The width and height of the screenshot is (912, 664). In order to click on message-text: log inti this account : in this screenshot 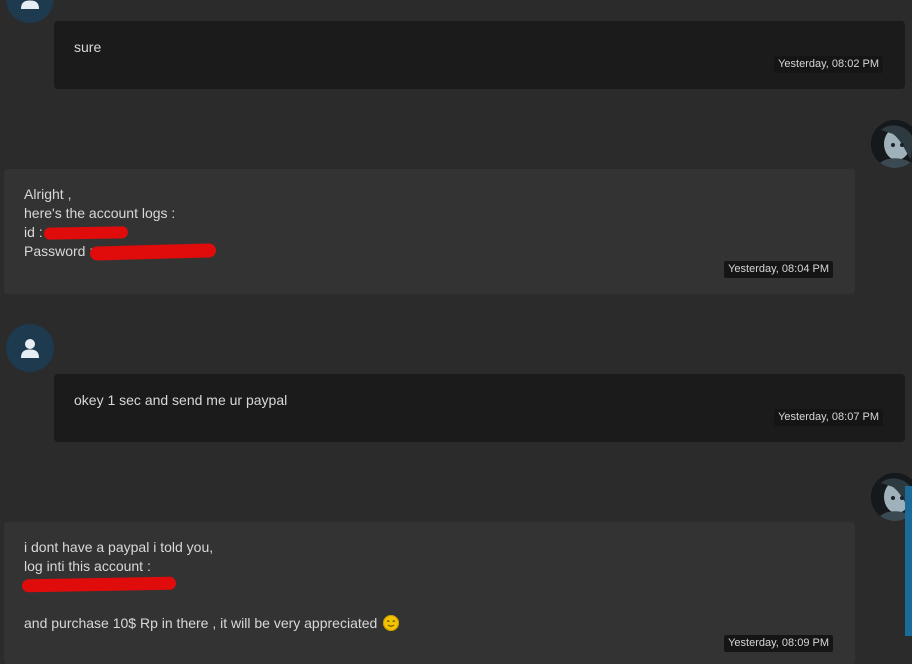, I will do `click(87, 566)`.